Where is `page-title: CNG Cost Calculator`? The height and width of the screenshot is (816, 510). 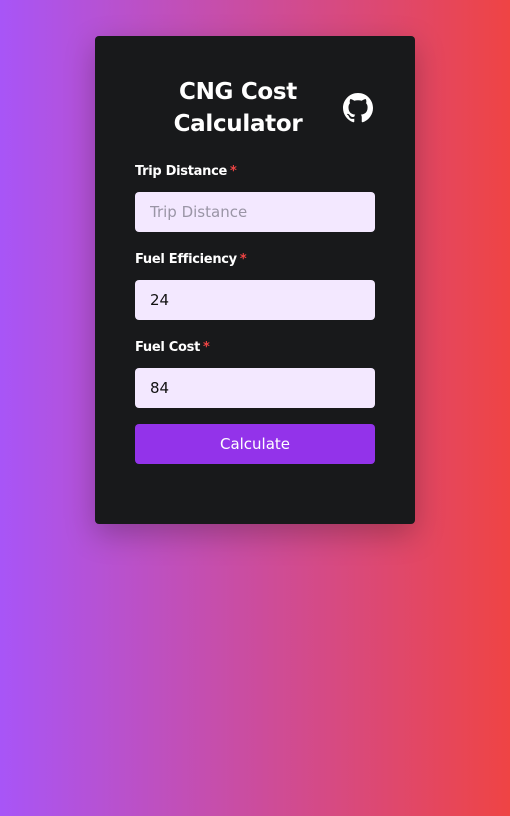 page-title: CNG Cost Calculator is located at coordinates (238, 108).